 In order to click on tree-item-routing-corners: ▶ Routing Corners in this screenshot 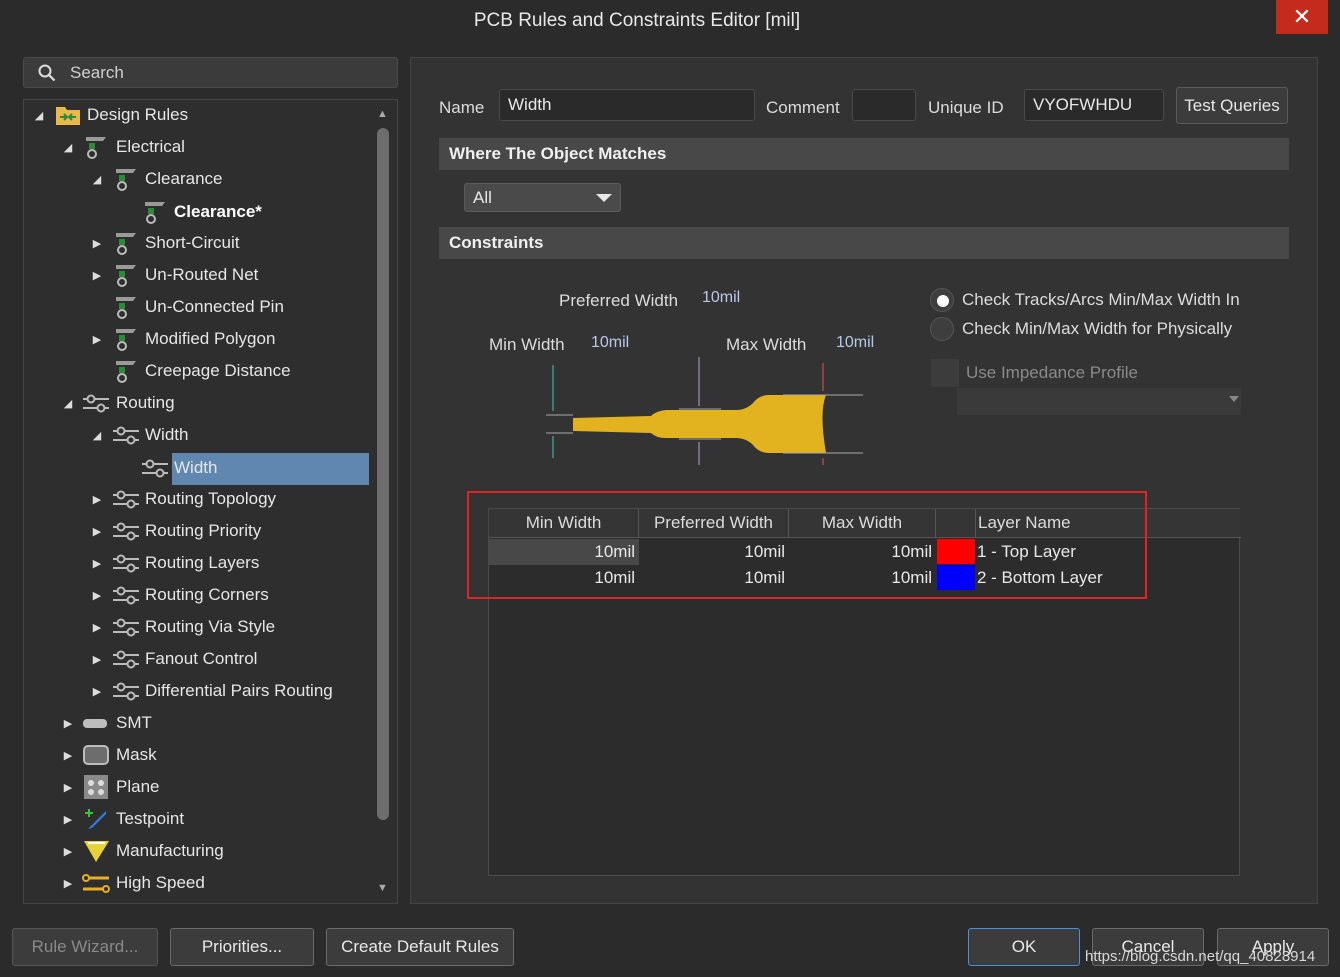, I will do `click(194, 595)`.